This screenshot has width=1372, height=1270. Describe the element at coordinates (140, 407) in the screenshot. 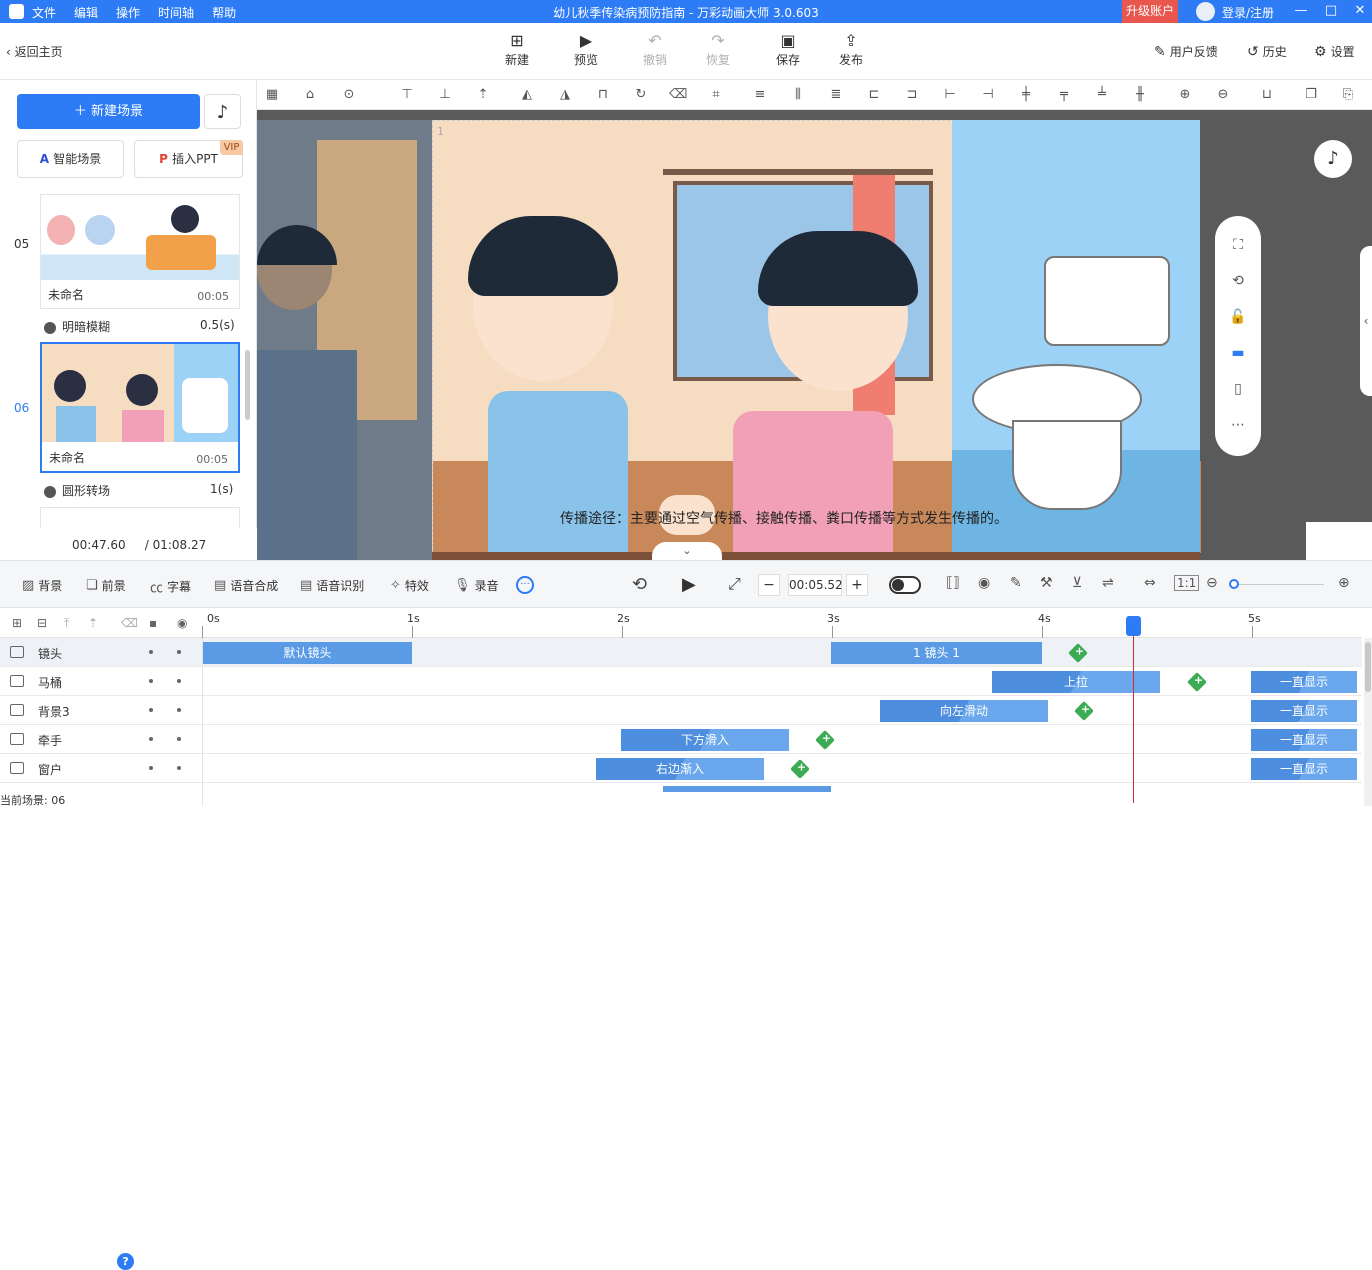

I see `scene-card-06: 未命名 00:05` at that location.